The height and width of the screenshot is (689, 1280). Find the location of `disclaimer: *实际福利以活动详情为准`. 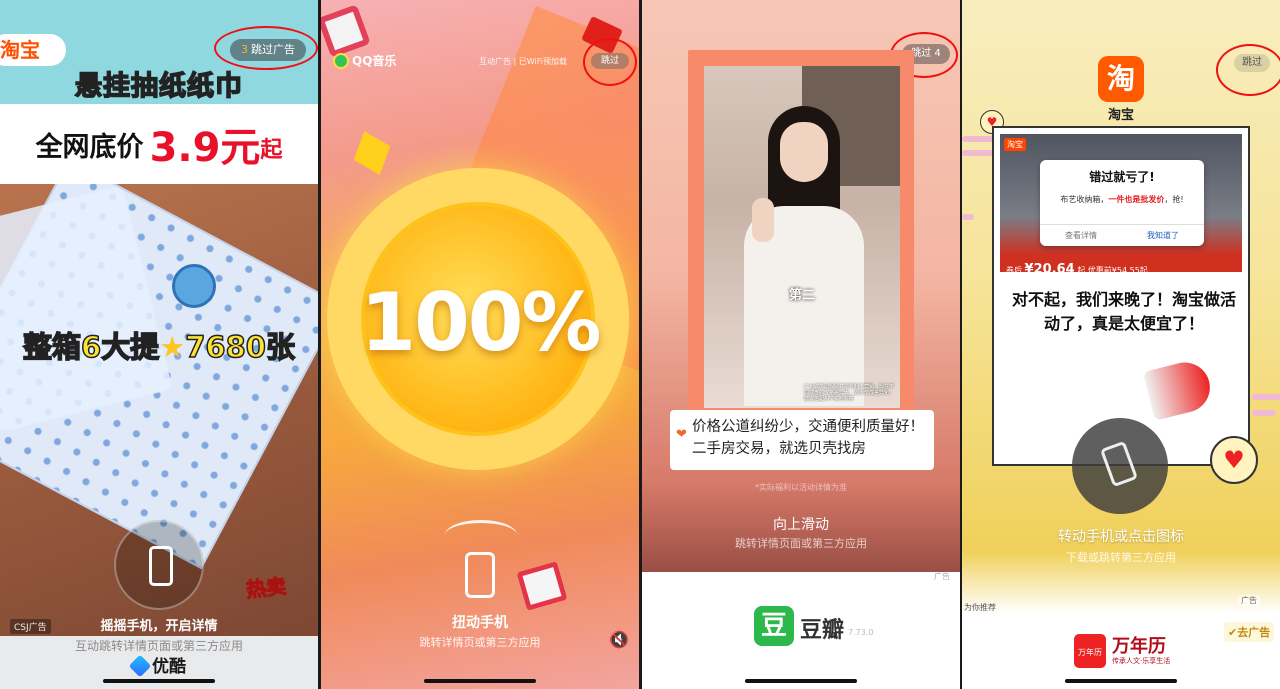

disclaimer: *实际福利以活动详情为准 is located at coordinates (801, 487).